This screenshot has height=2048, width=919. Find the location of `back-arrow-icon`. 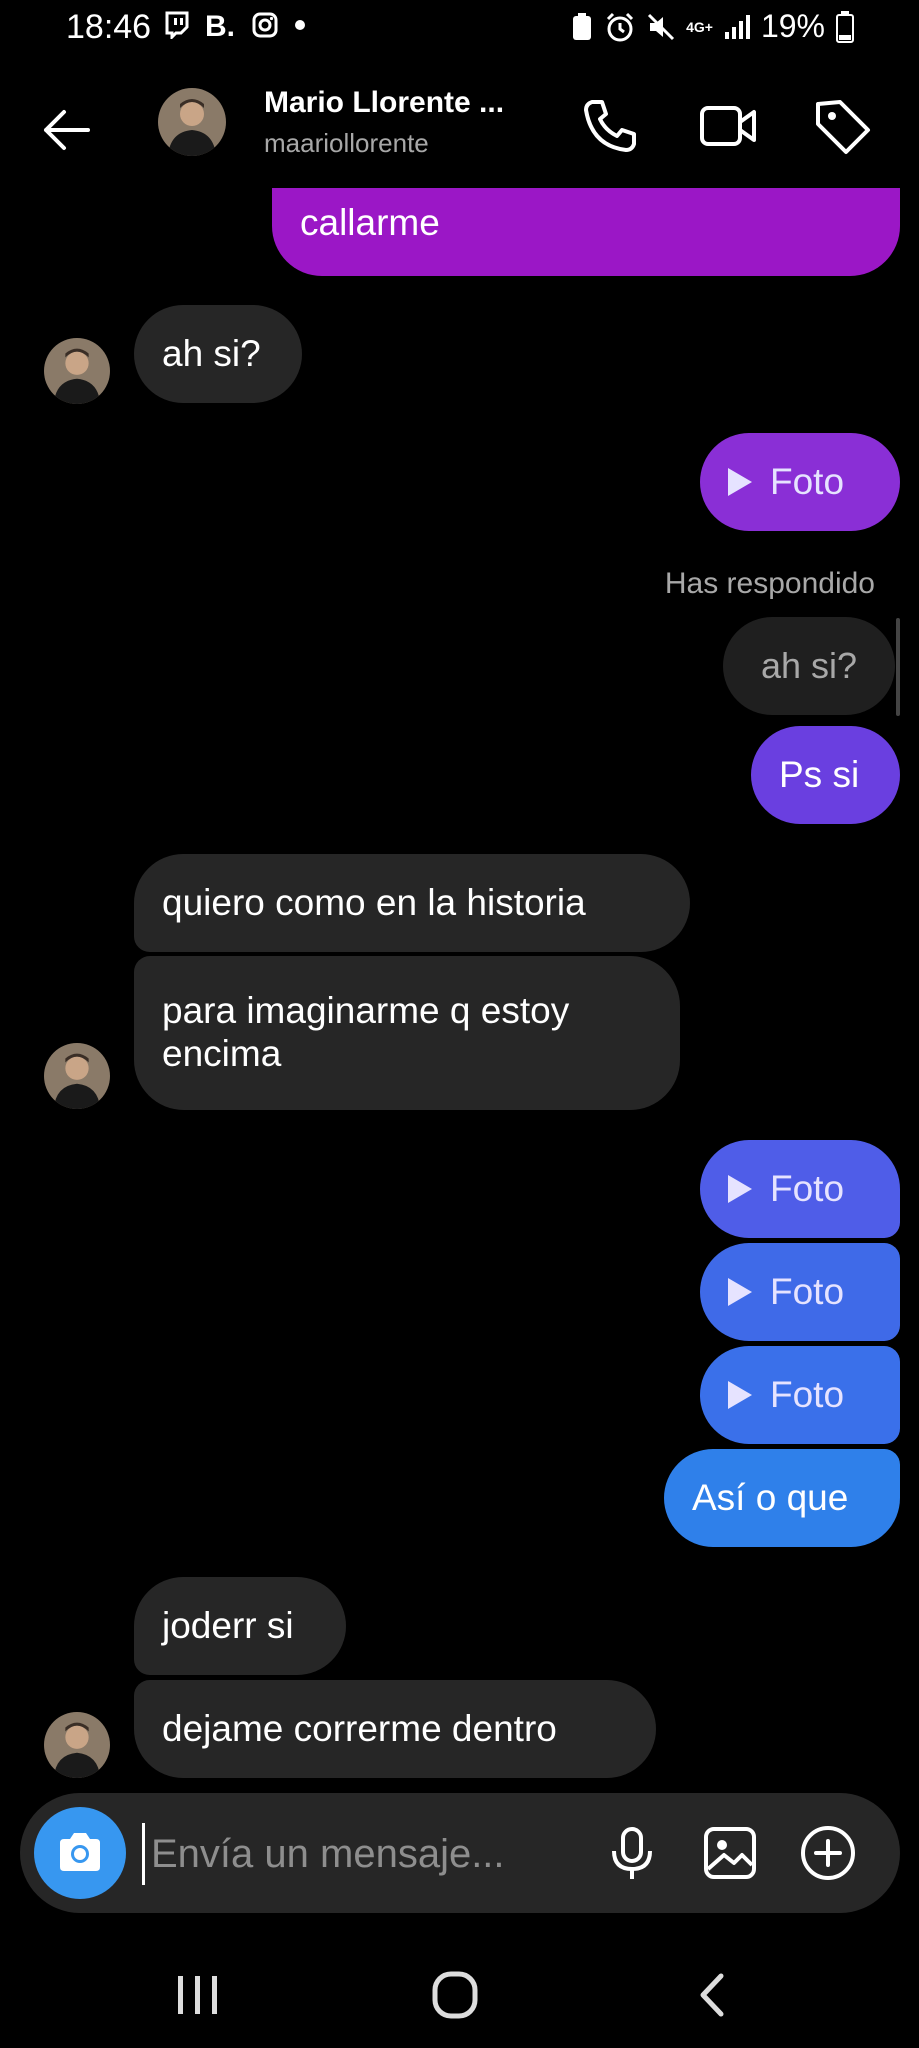

back-arrow-icon is located at coordinates (66, 130).